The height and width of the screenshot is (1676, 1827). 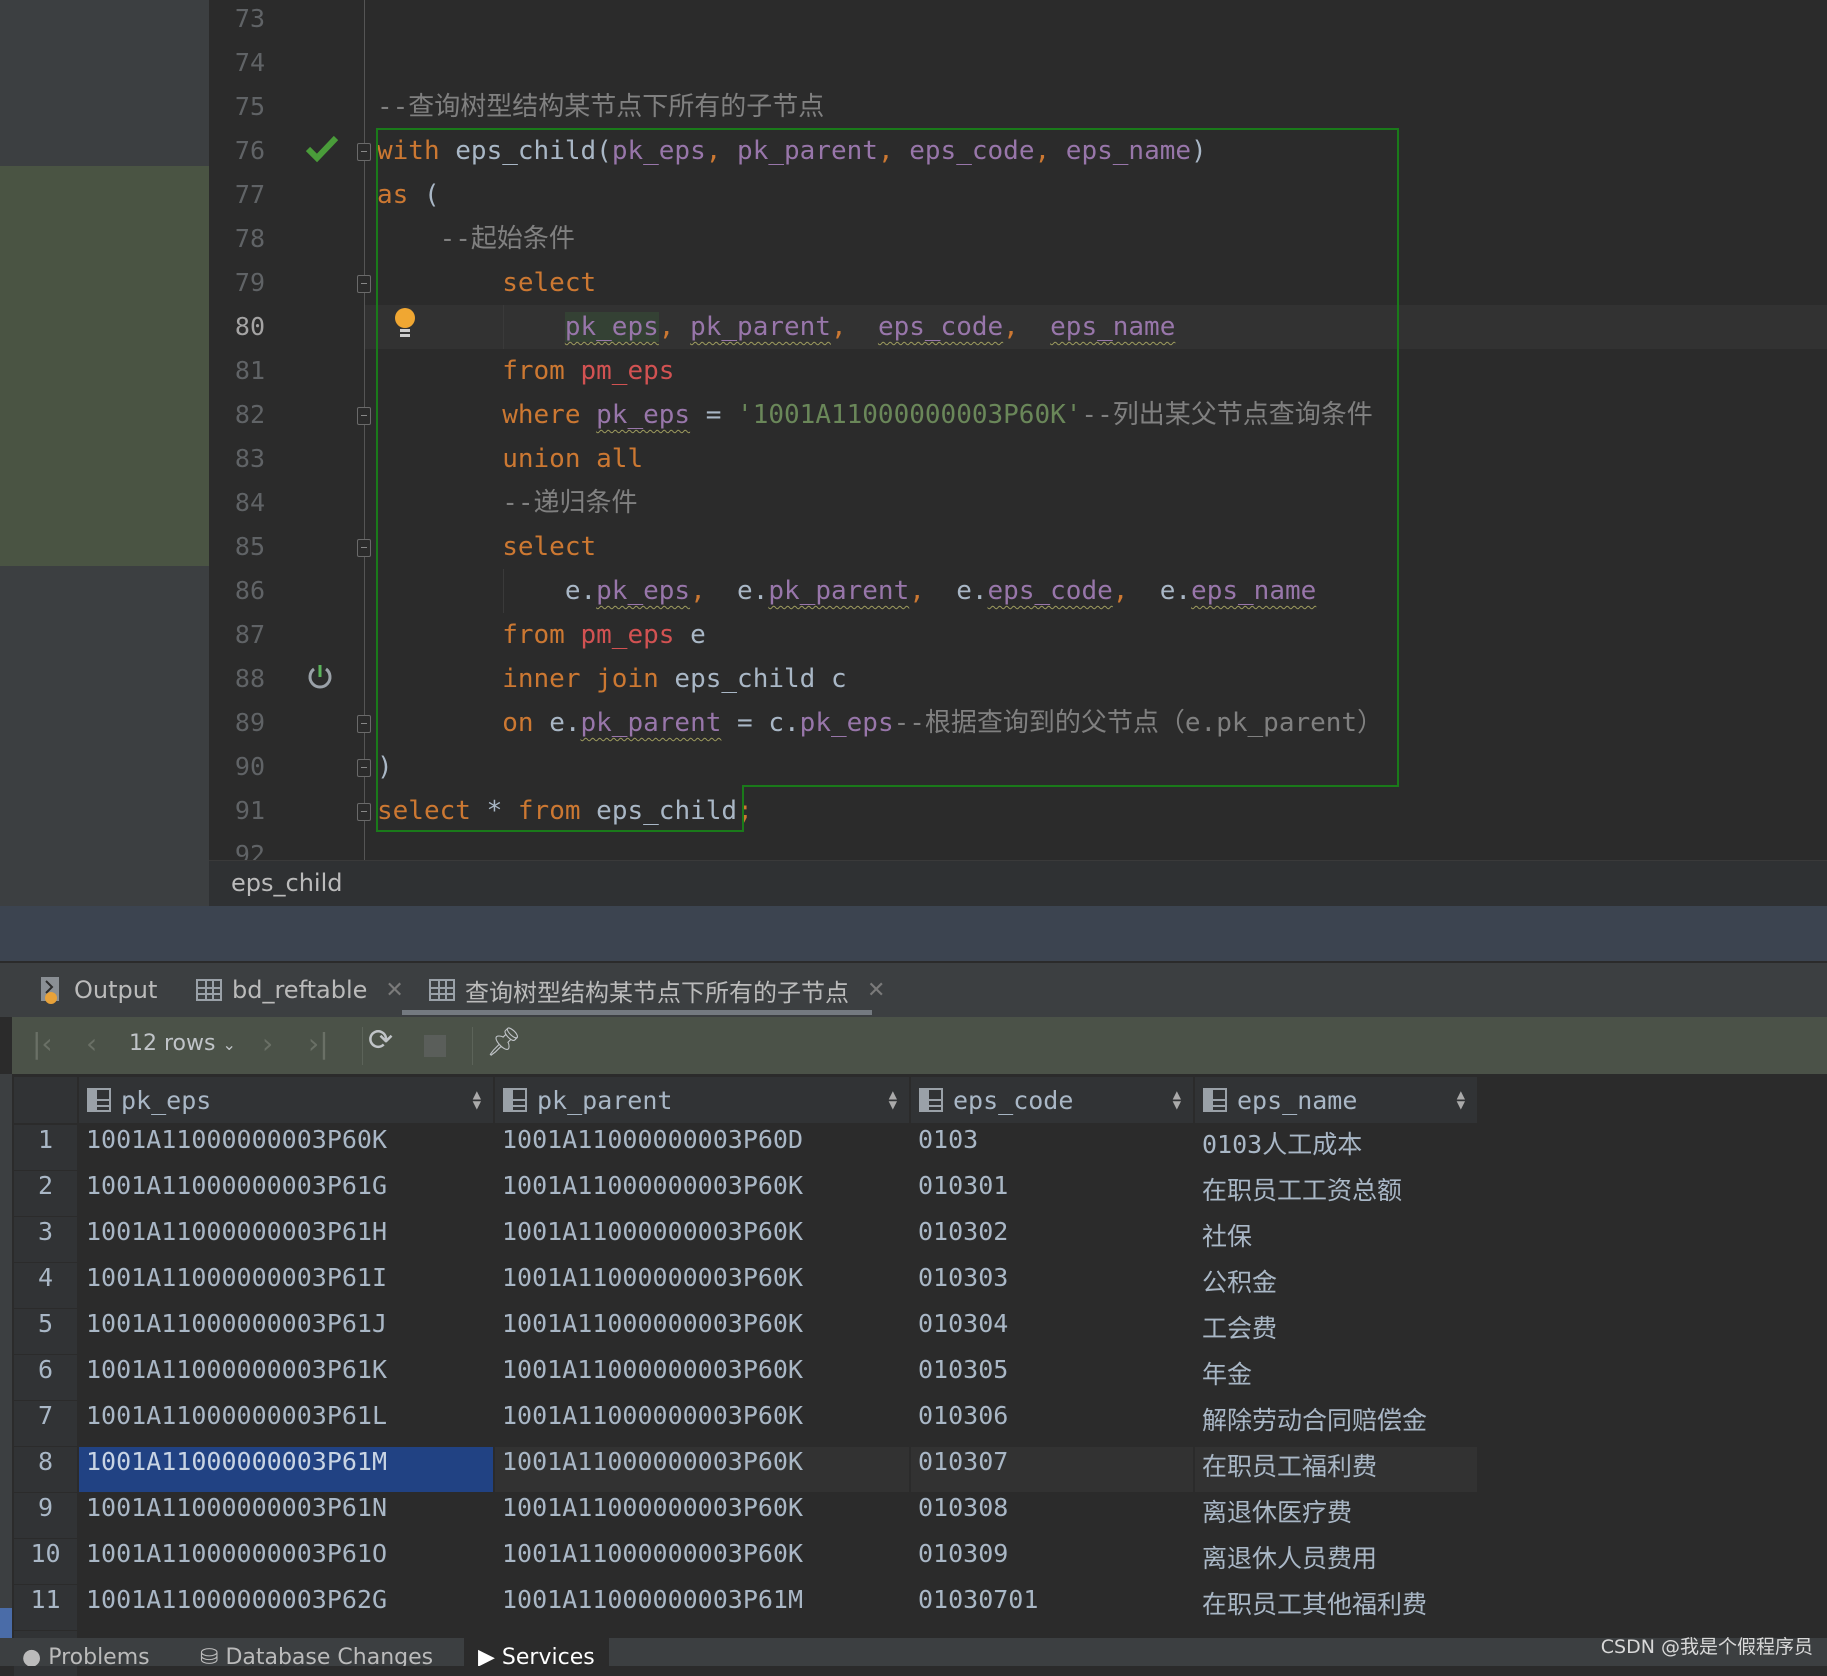 I want to click on row-number: 4, so click(x=45, y=1285).